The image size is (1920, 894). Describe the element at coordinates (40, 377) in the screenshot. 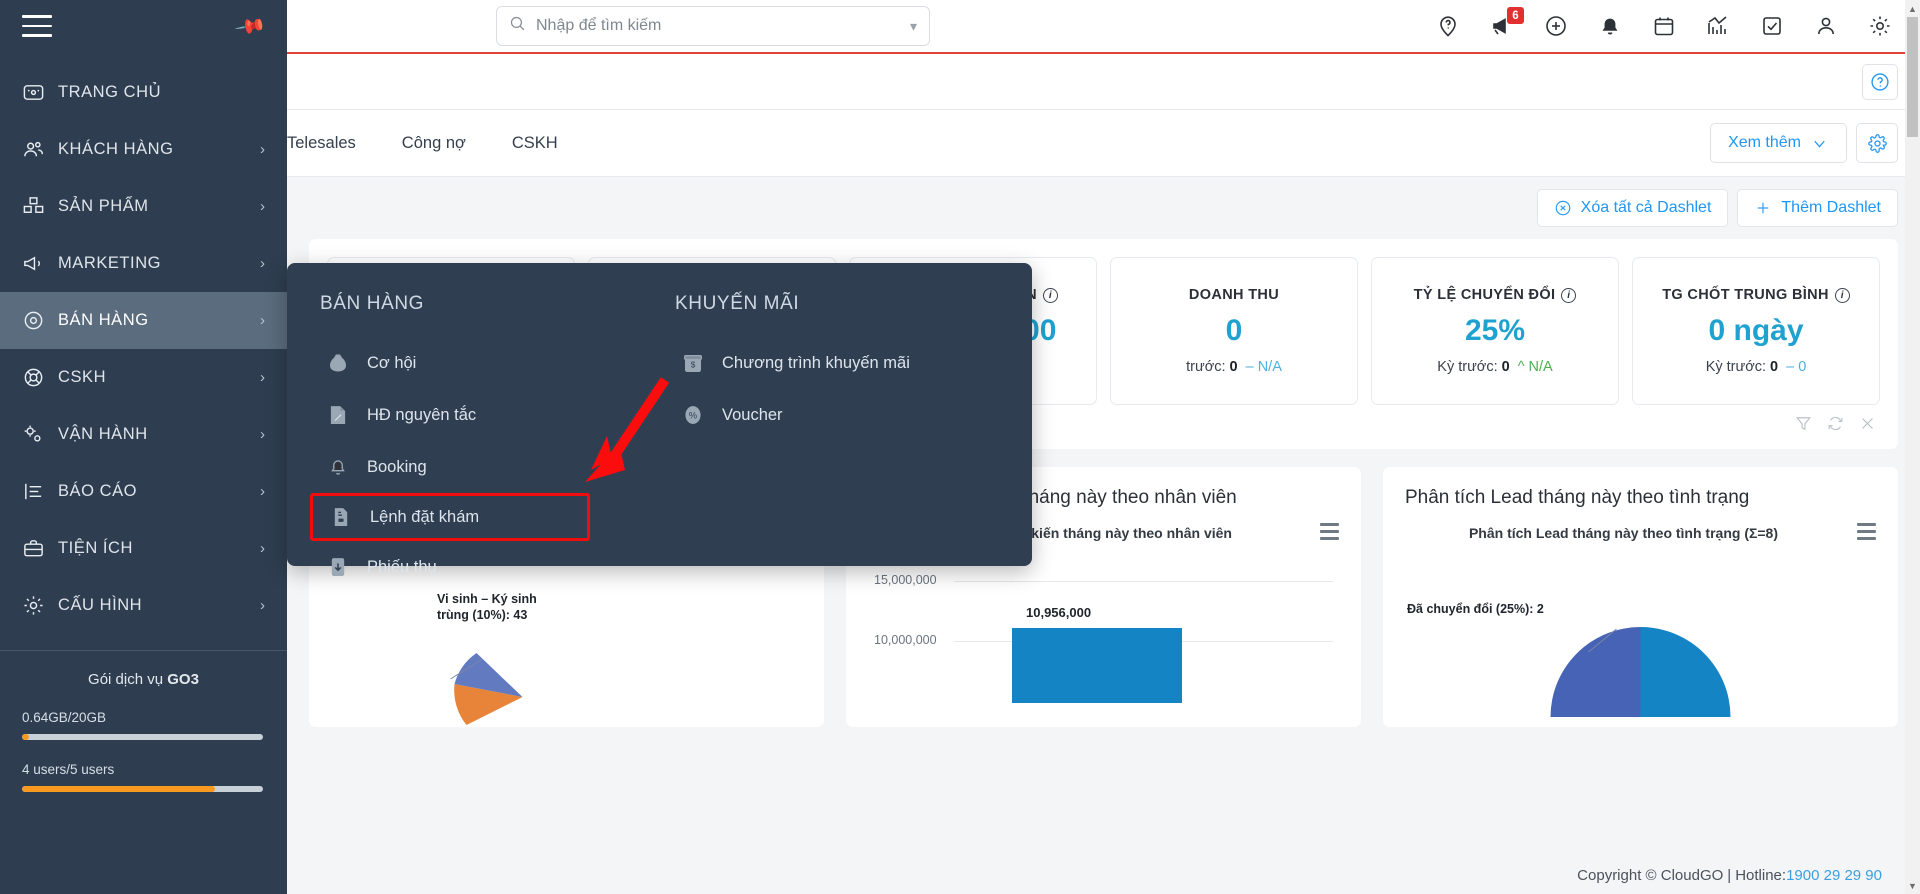

I see `lifebuoy-icon` at that location.